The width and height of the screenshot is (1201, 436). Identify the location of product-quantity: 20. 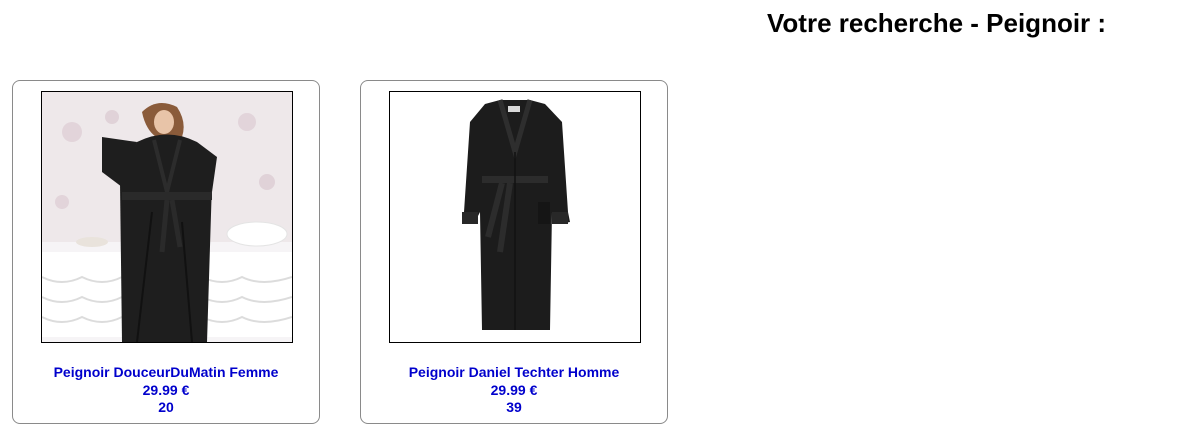
(166, 407).